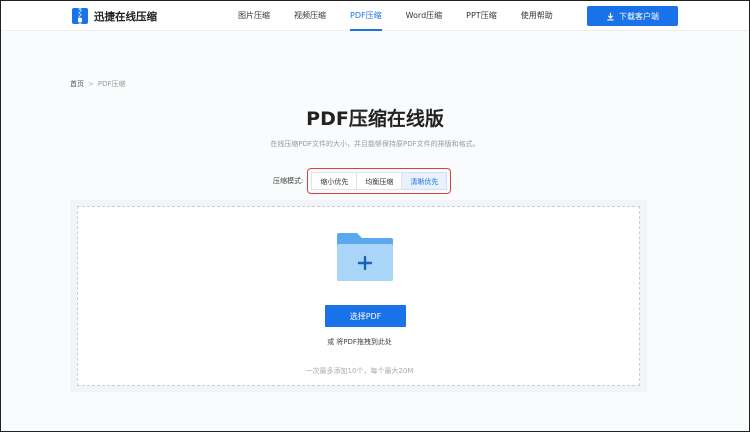  What do you see at coordinates (481, 16) in the screenshot?
I see `nav-item-ppt-compress: PPT压缩` at bounding box center [481, 16].